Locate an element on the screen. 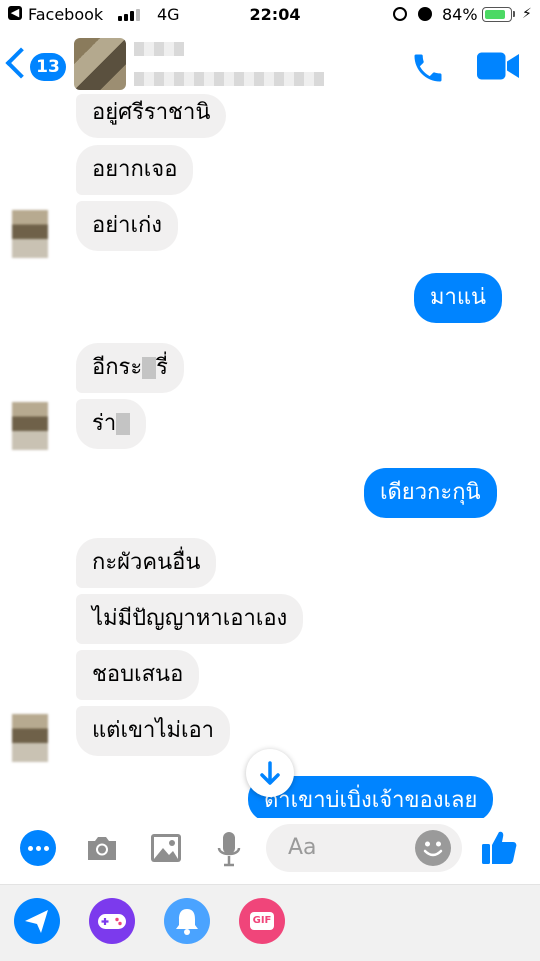  message-bubble-outgoing: มาแน่ is located at coordinates (458, 298).